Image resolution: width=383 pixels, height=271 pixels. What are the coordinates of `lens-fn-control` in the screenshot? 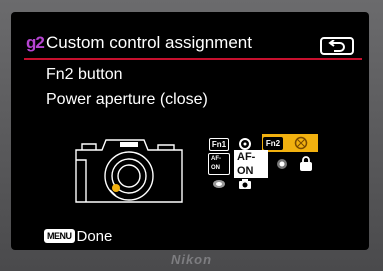 It's located at (219, 184).